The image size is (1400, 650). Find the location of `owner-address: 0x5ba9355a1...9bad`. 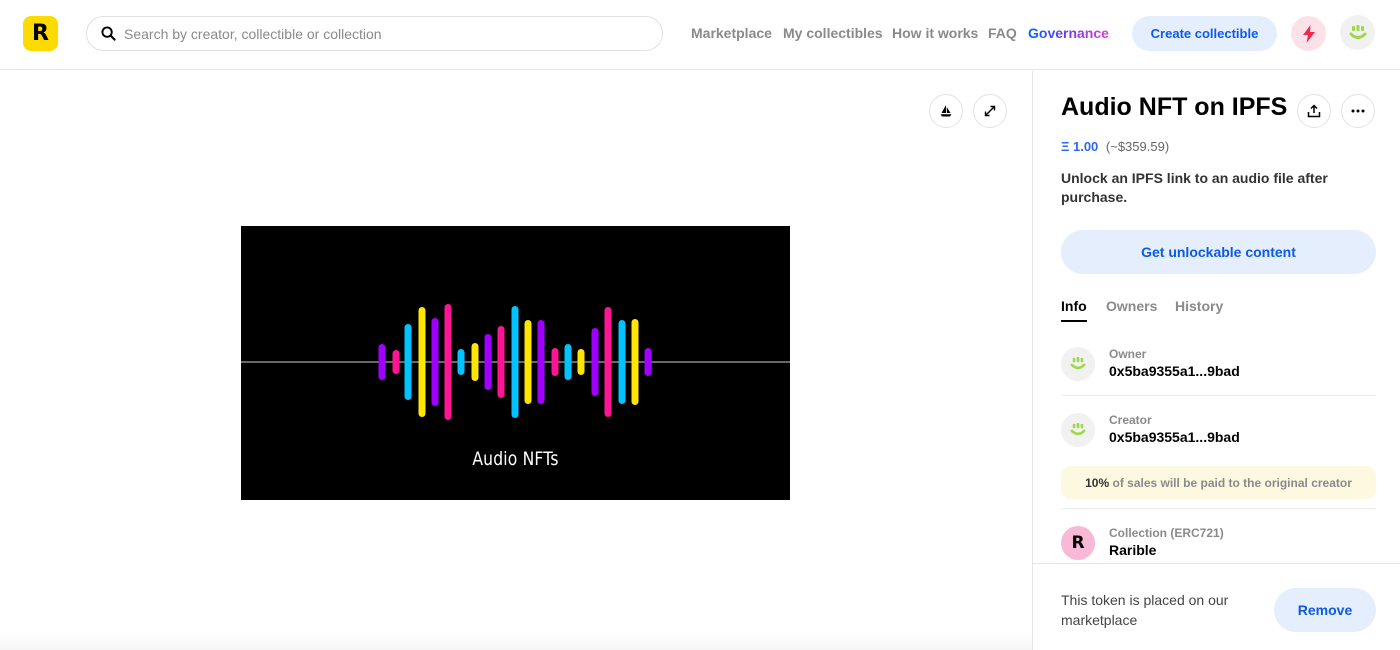

owner-address: 0x5ba9355a1...9bad is located at coordinates (1174, 371).